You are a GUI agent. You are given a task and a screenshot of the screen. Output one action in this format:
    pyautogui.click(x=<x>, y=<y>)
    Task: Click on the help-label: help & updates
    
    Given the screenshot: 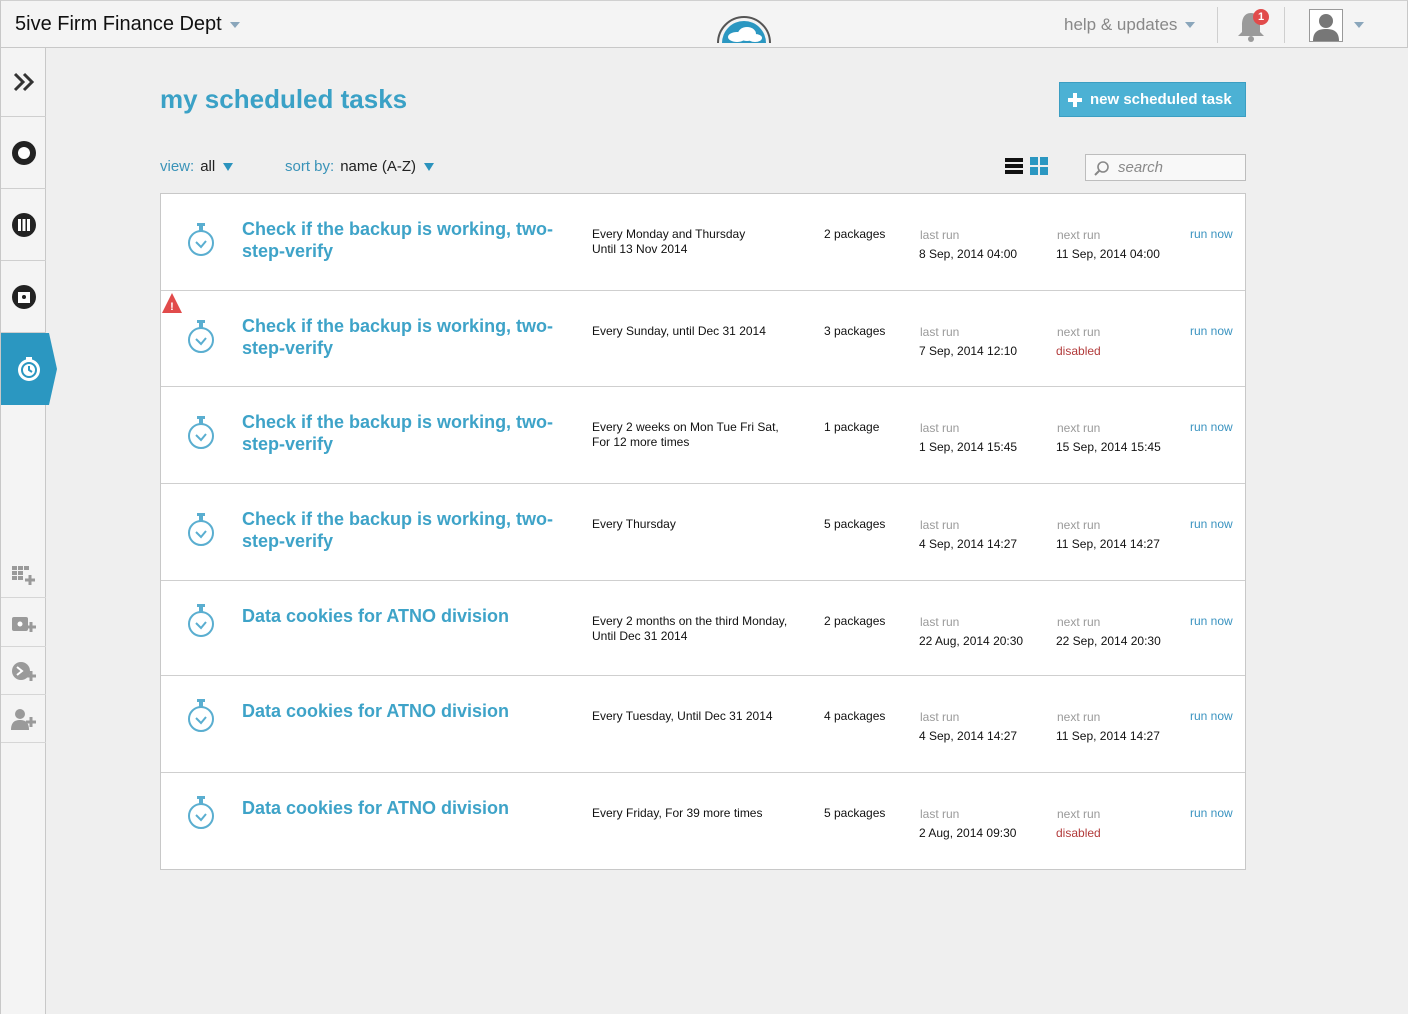 What is the action you would take?
    pyautogui.click(x=1121, y=24)
    